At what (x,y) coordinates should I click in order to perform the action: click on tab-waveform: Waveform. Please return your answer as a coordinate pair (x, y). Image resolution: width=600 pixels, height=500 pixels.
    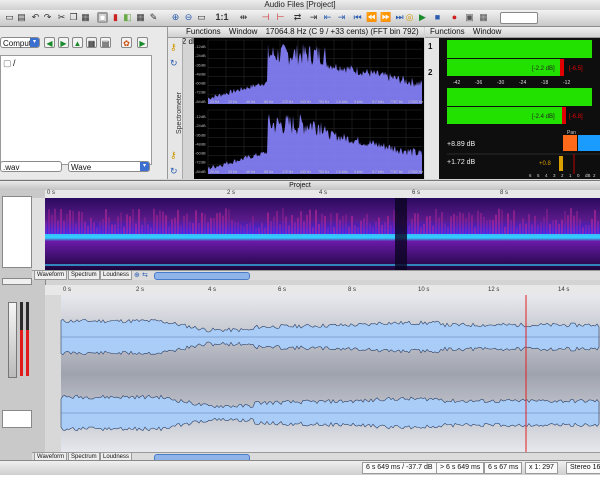
    Looking at the image, I should click on (51, 275).